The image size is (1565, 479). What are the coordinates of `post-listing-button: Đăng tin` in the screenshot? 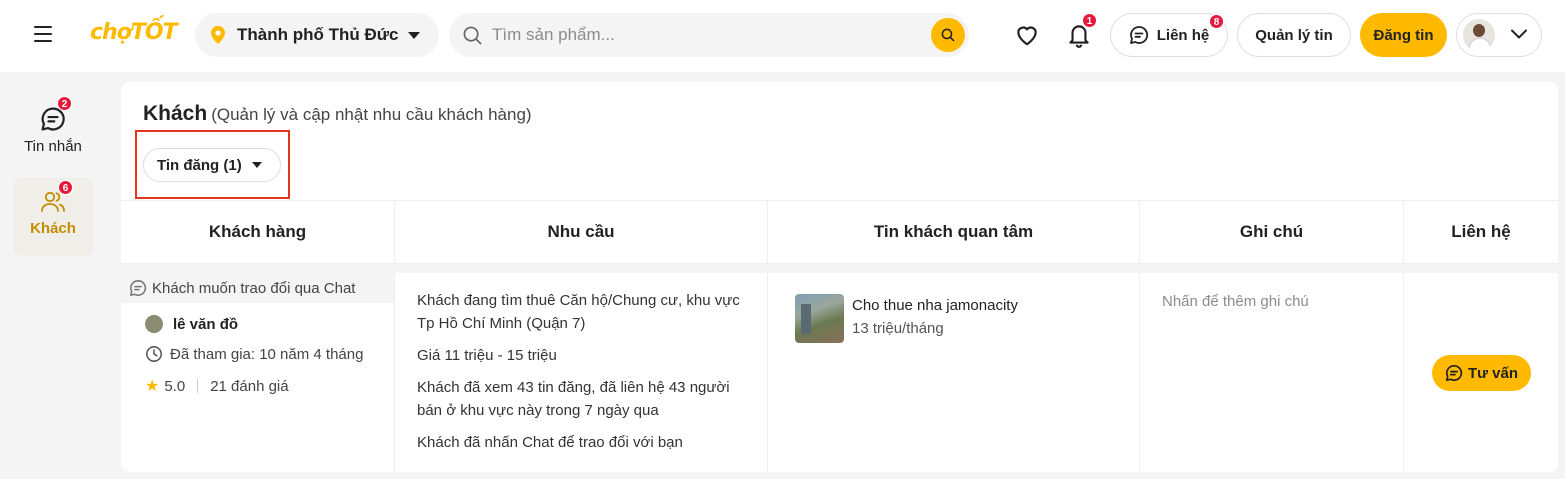 It's located at (1403, 35).